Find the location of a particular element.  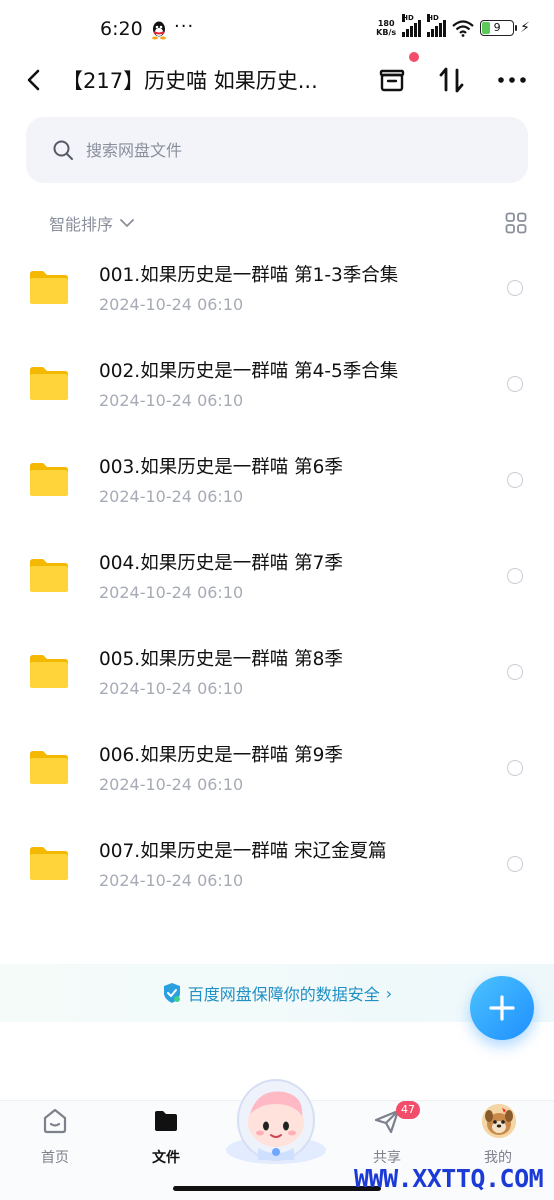

file-name: 001.如果历史是一群喵 第1-3季合集 is located at coordinates (249, 275).